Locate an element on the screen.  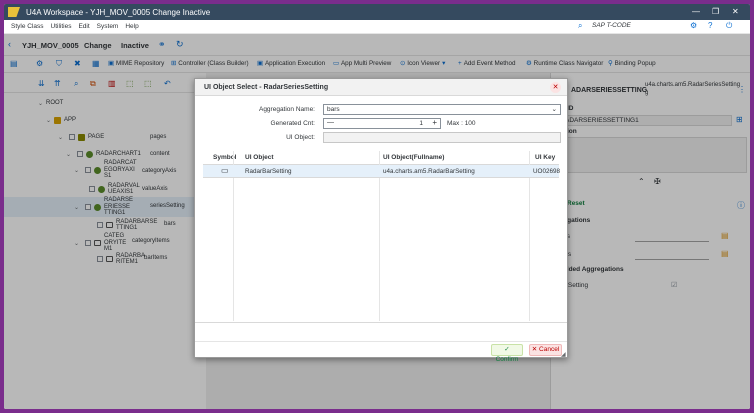
menu-utilities: Utilities is located at coordinates (61, 26).